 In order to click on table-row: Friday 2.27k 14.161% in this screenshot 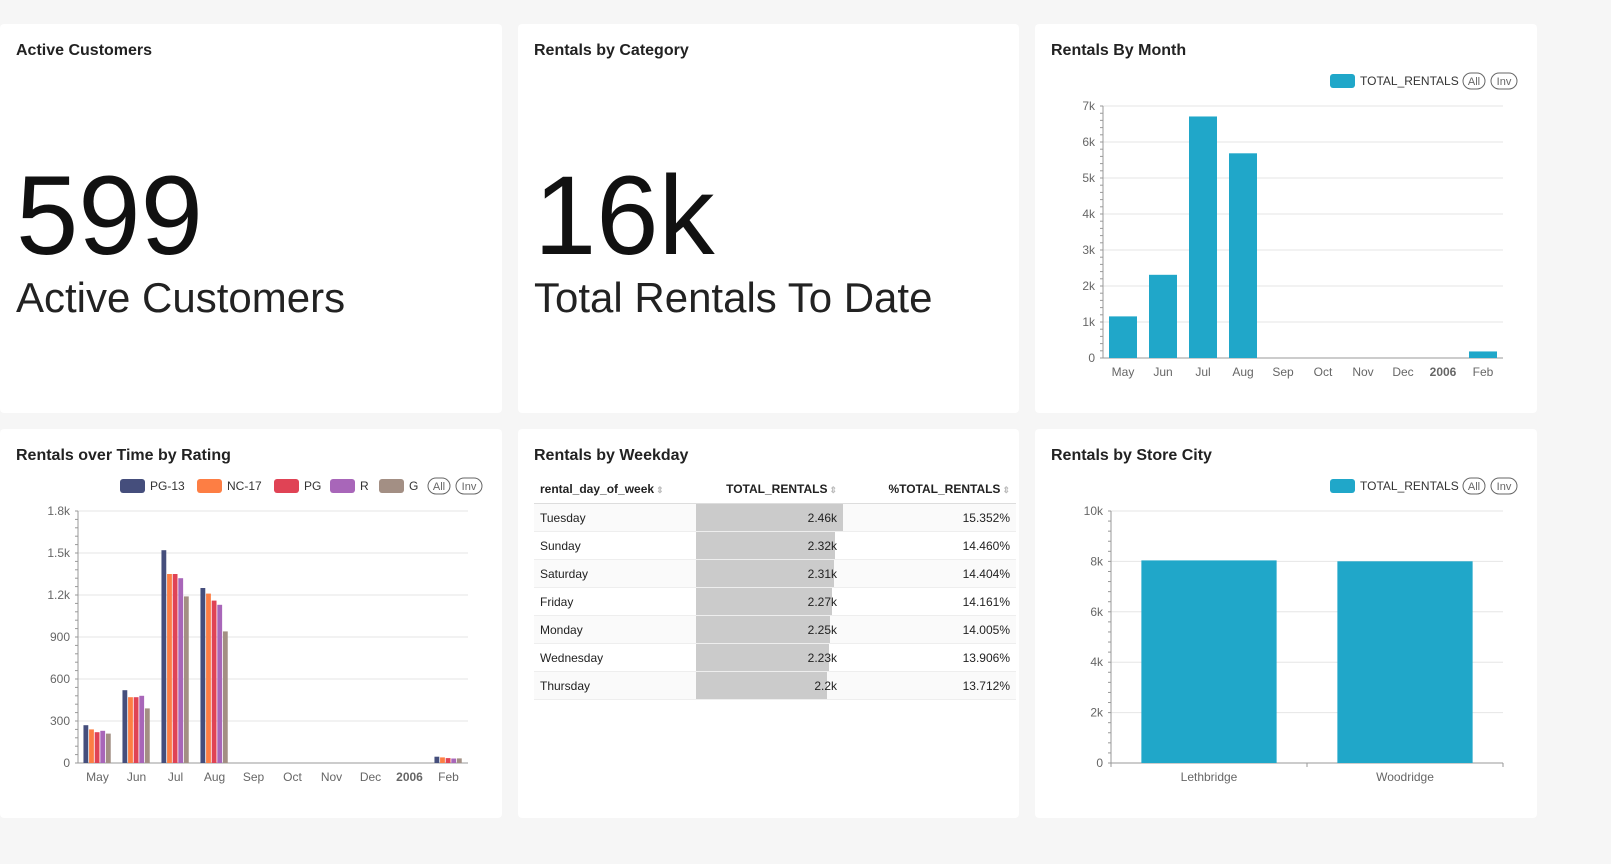, I will do `click(775, 601)`.